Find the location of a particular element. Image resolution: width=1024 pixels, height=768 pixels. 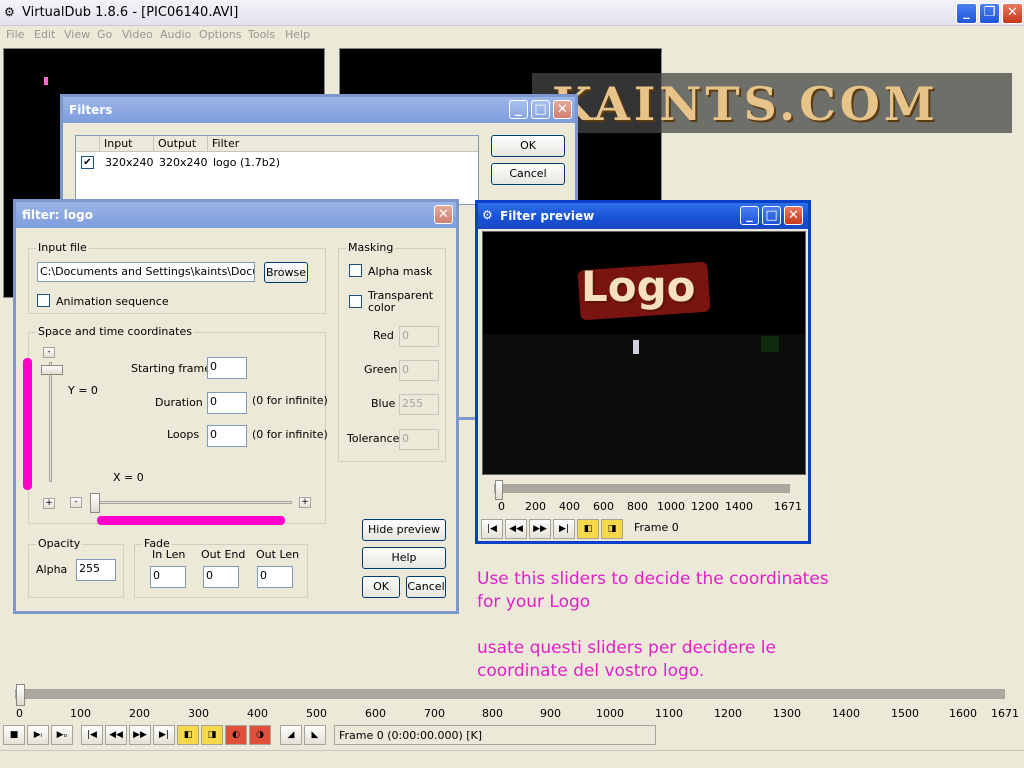

out-end-label: Out End is located at coordinates (223, 554).